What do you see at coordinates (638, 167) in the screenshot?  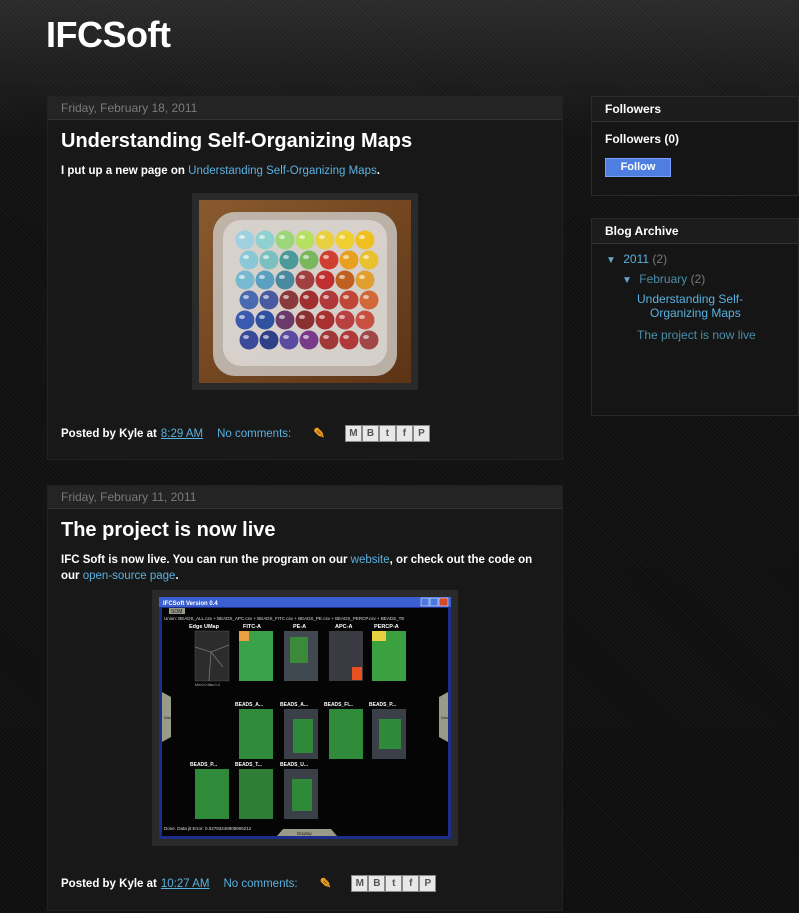 I see `follow-button: Follow` at bounding box center [638, 167].